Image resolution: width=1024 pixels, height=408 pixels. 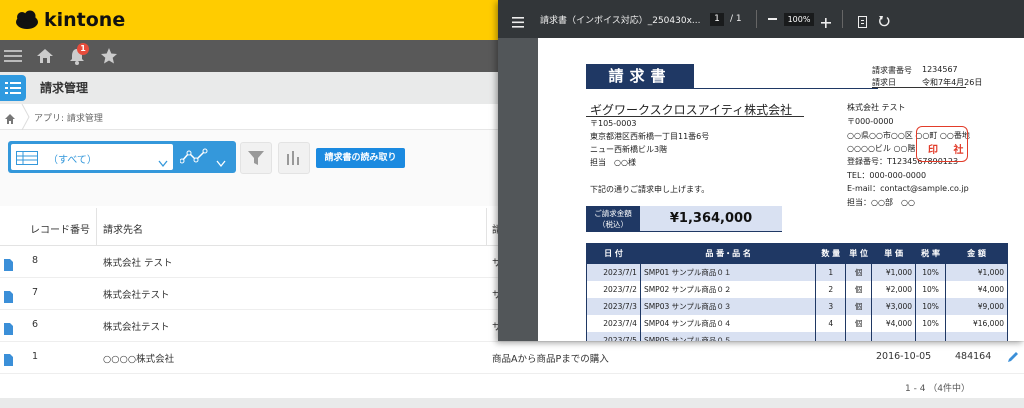 I want to click on breadcrumb-app: アプリ: 請求管理, so click(x=68, y=117).